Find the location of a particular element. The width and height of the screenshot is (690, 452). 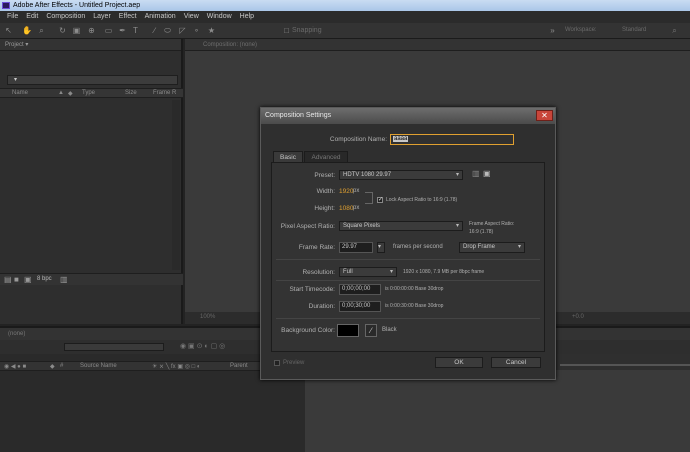

pan-behind-tool-icon: ⊕ is located at coordinates (91, 30).